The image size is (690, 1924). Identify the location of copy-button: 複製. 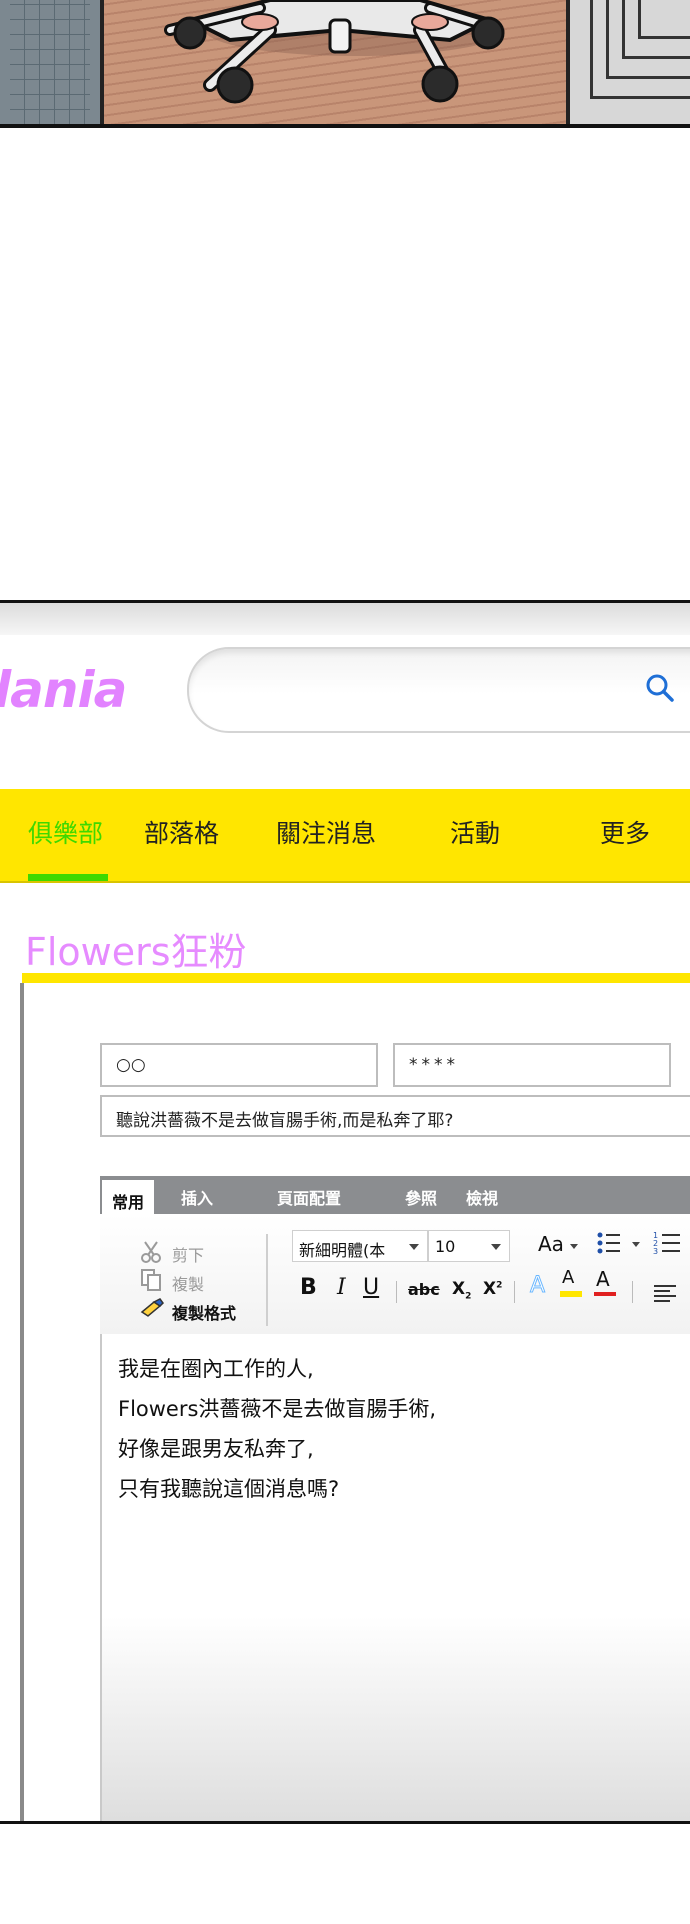
(188, 1283).